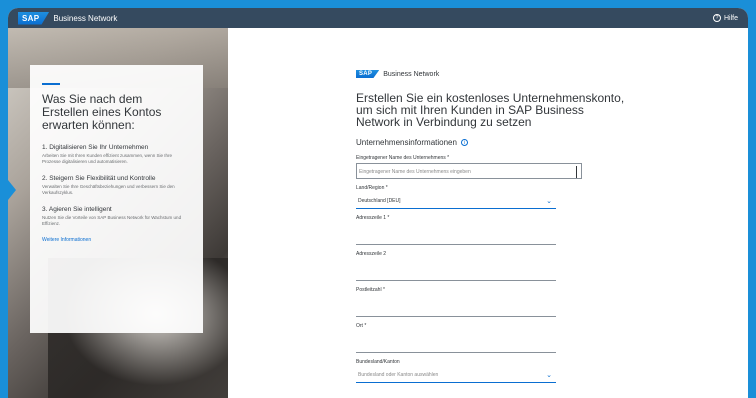 Image resolution: width=756 pixels, height=398 pixels. I want to click on address1-field: Adresszeile 1 *, so click(486, 230).